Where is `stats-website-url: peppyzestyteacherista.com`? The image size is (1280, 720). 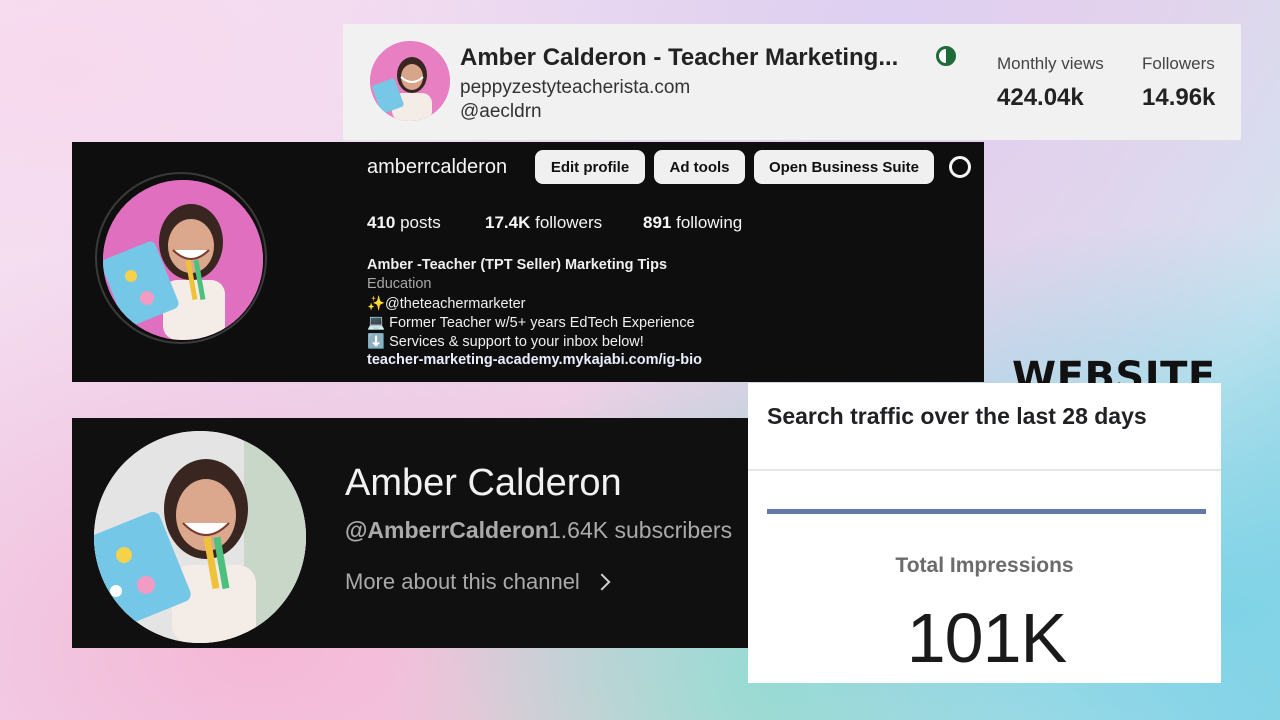 stats-website-url: peppyzestyteacherista.com is located at coordinates (575, 88).